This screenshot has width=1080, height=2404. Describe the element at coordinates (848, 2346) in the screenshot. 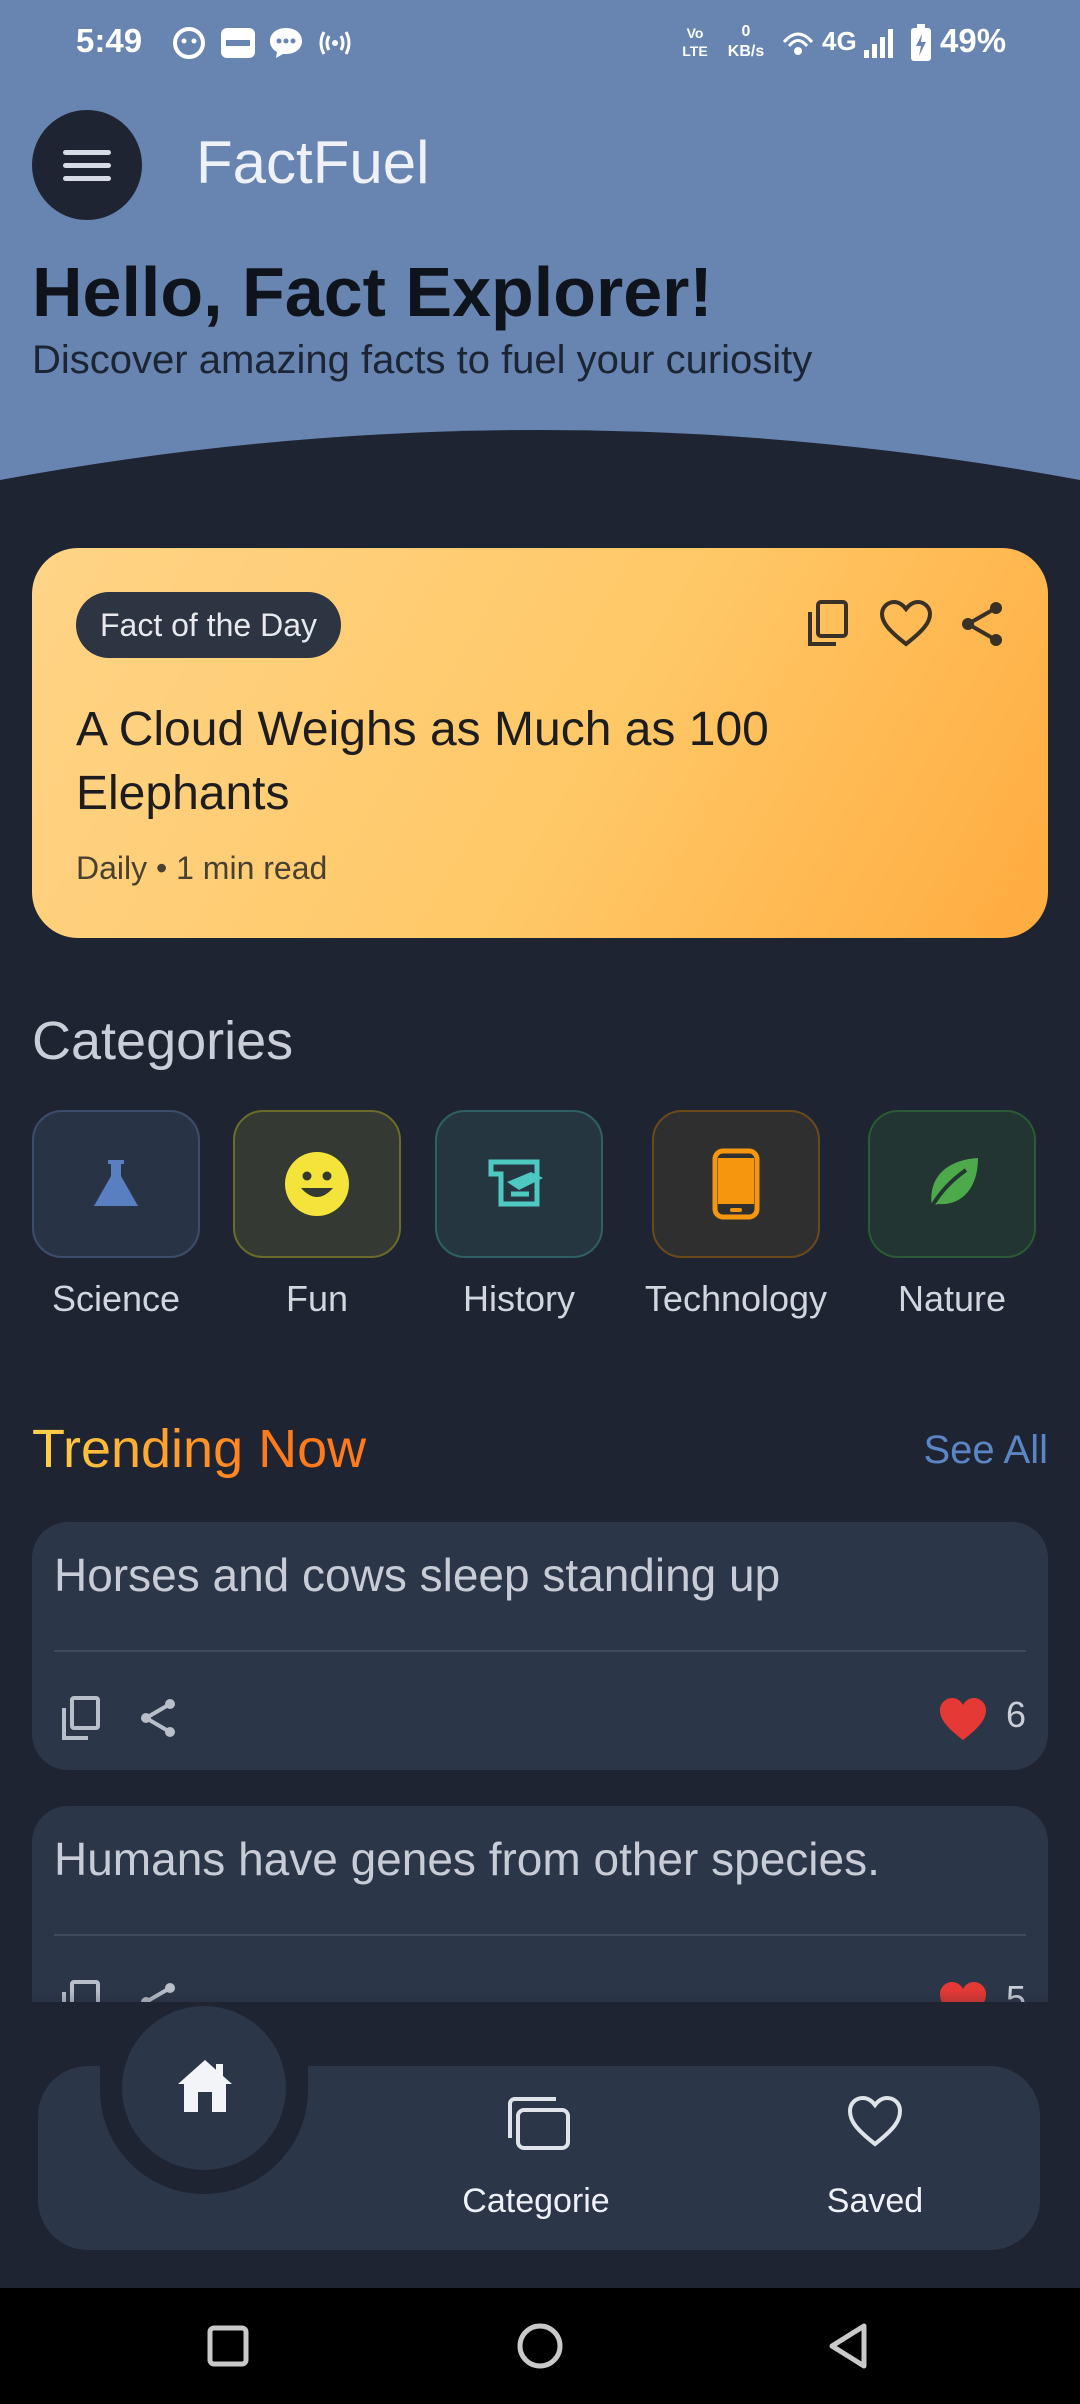

I see `back-icon` at that location.